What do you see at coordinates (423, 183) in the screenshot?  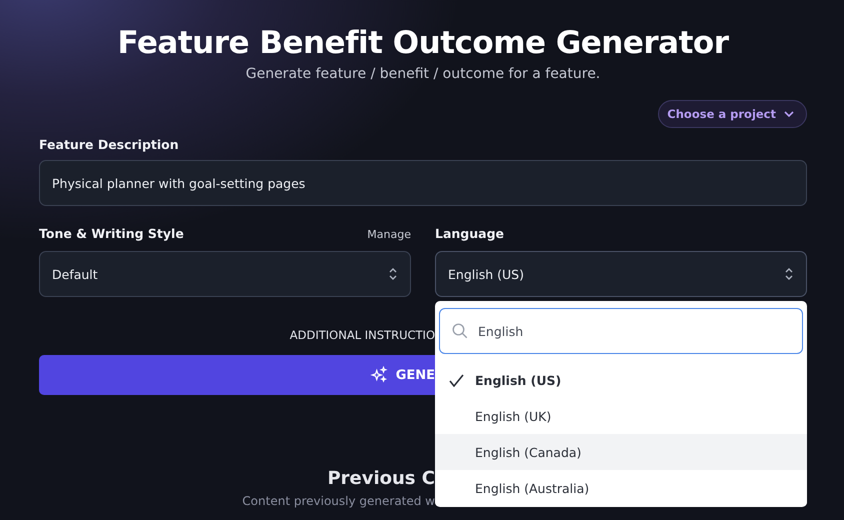 I see `feature-description-field: Physical planner with goal-setting pages` at bounding box center [423, 183].